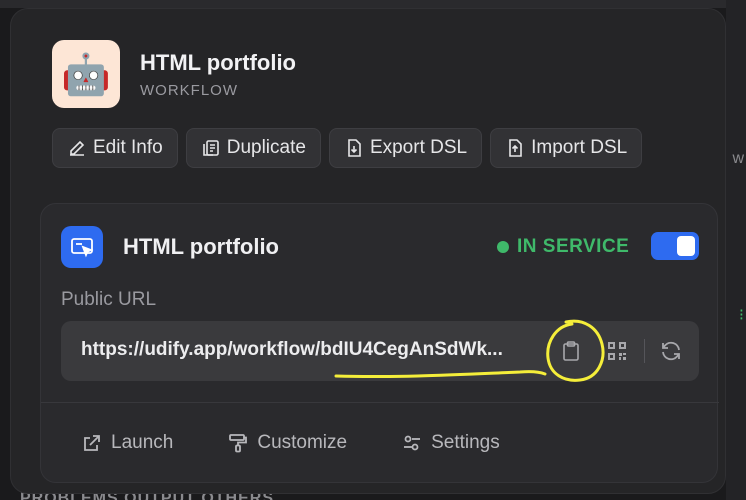 Image resolution: width=746 pixels, height=500 pixels. Describe the element at coordinates (738, 158) in the screenshot. I see `background-letter-w: w` at that location.